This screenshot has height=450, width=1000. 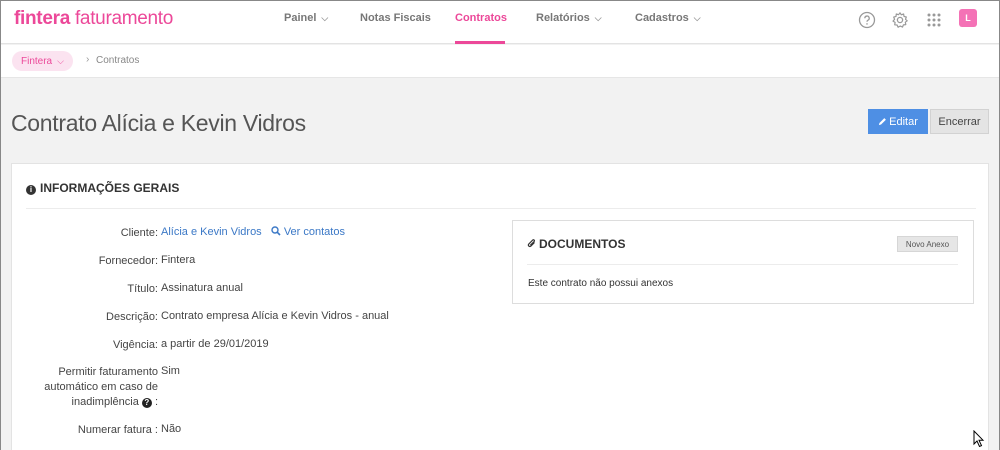 I want to click on nav-item-label: Contratos, so click(x=481, y=18).